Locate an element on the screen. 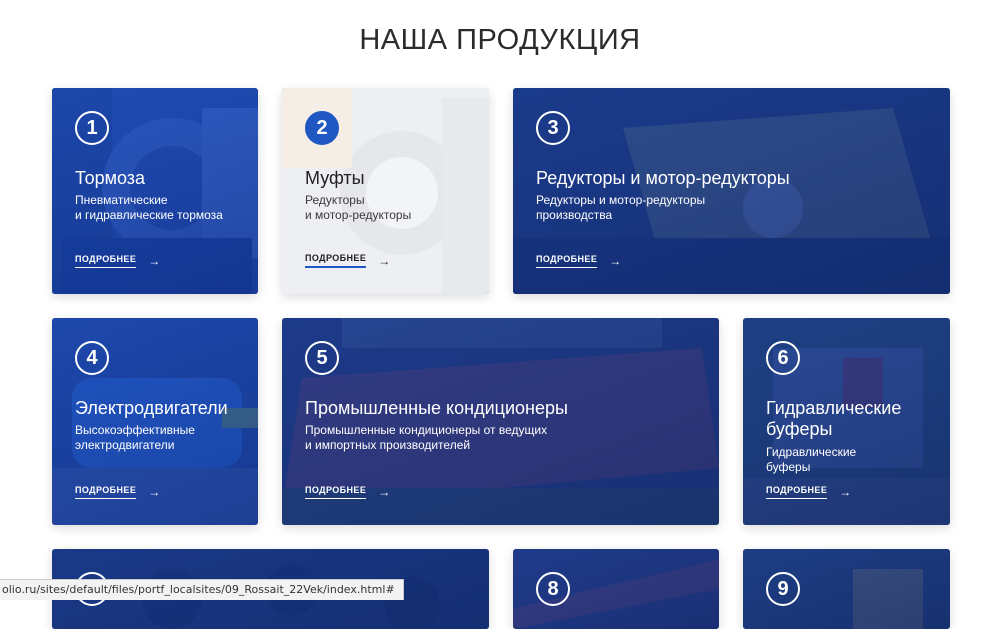  card-description: Пневматические и гидравлические тормоза is located at coordinates (149, 207).